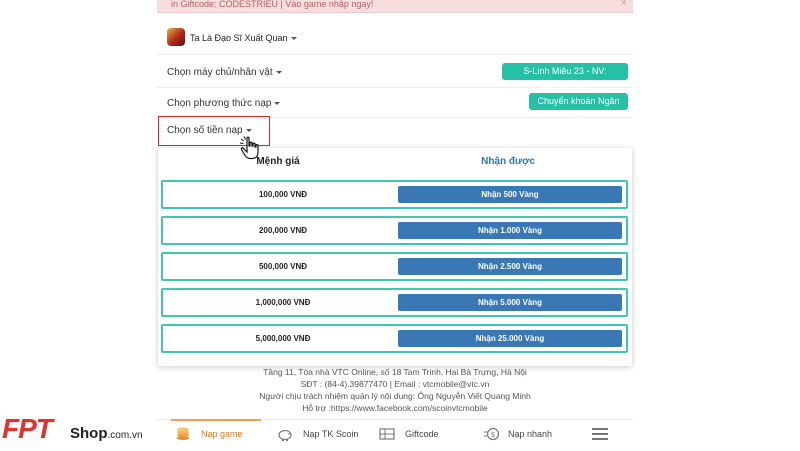 The width and height of the screenshot is (800, 451). I want to click on server-select-label: Chọn máy chủ/nhân vật, so click(220, 72).